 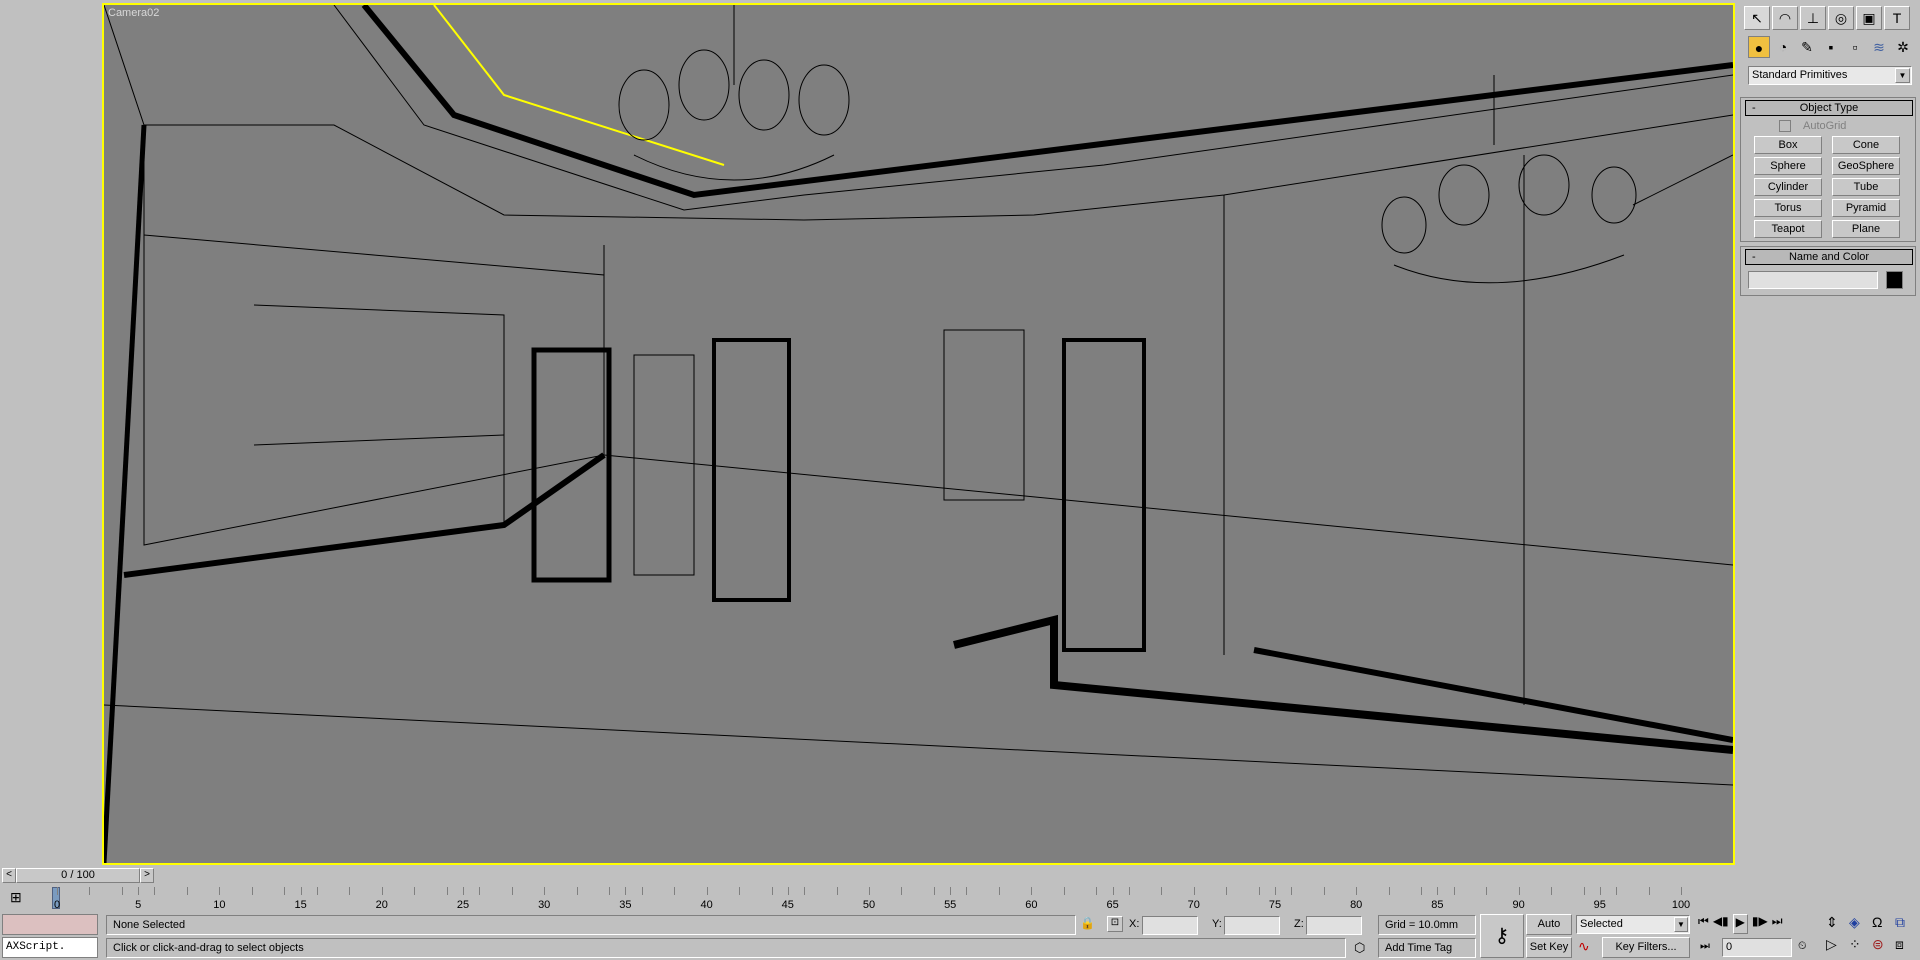 I want to click on time-tag-icon: ⬡, so click(x=1359, y=948).